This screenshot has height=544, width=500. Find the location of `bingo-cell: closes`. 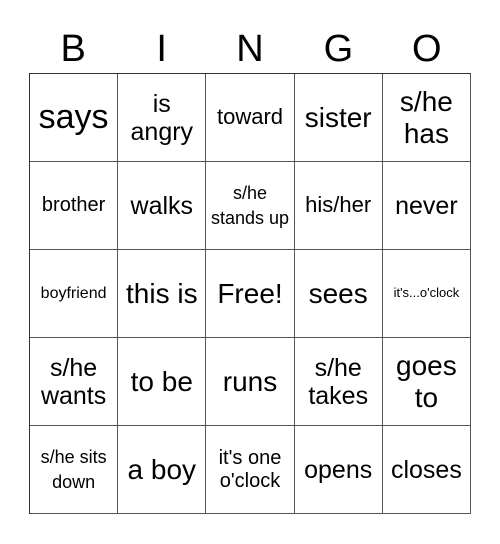

bingo-cell: closes is located at coordinates (426, 470).